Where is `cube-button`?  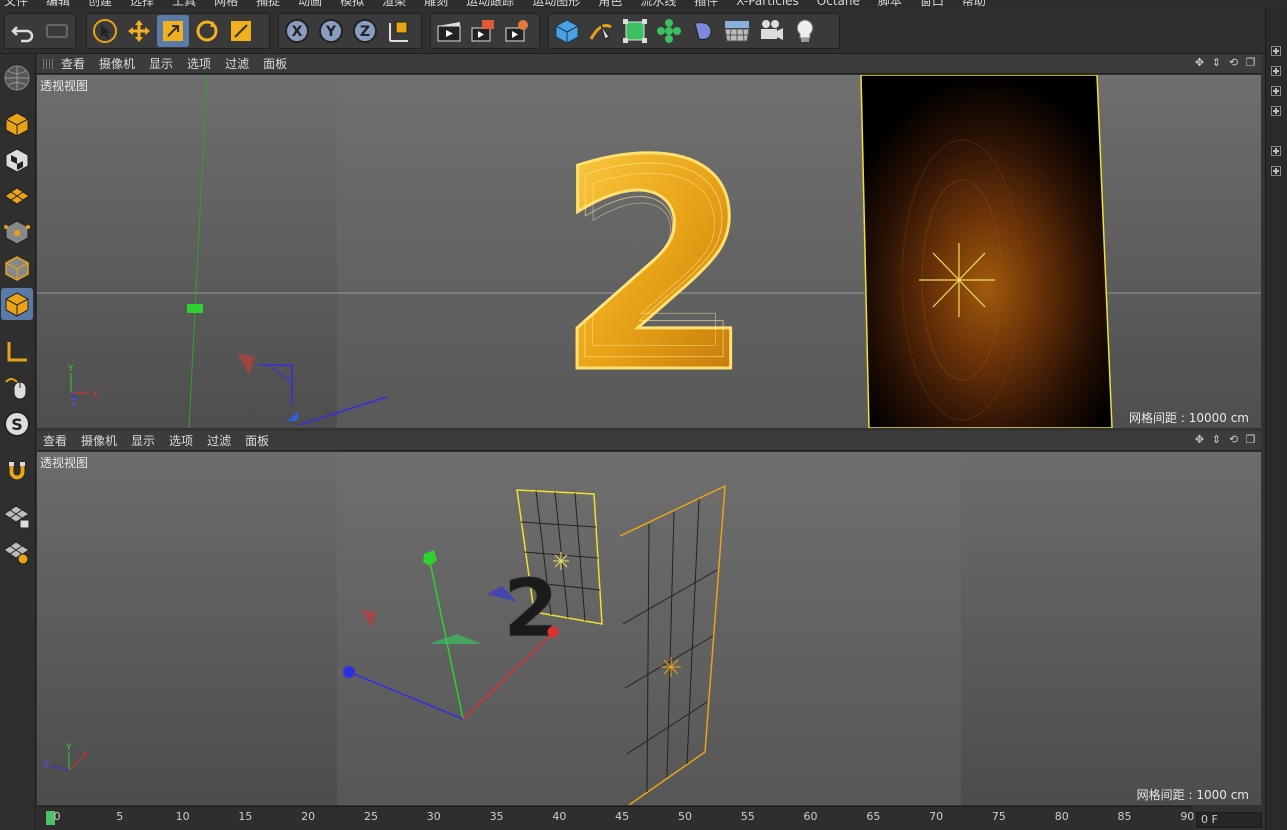 cube-button is located at coordinates (567, 31).